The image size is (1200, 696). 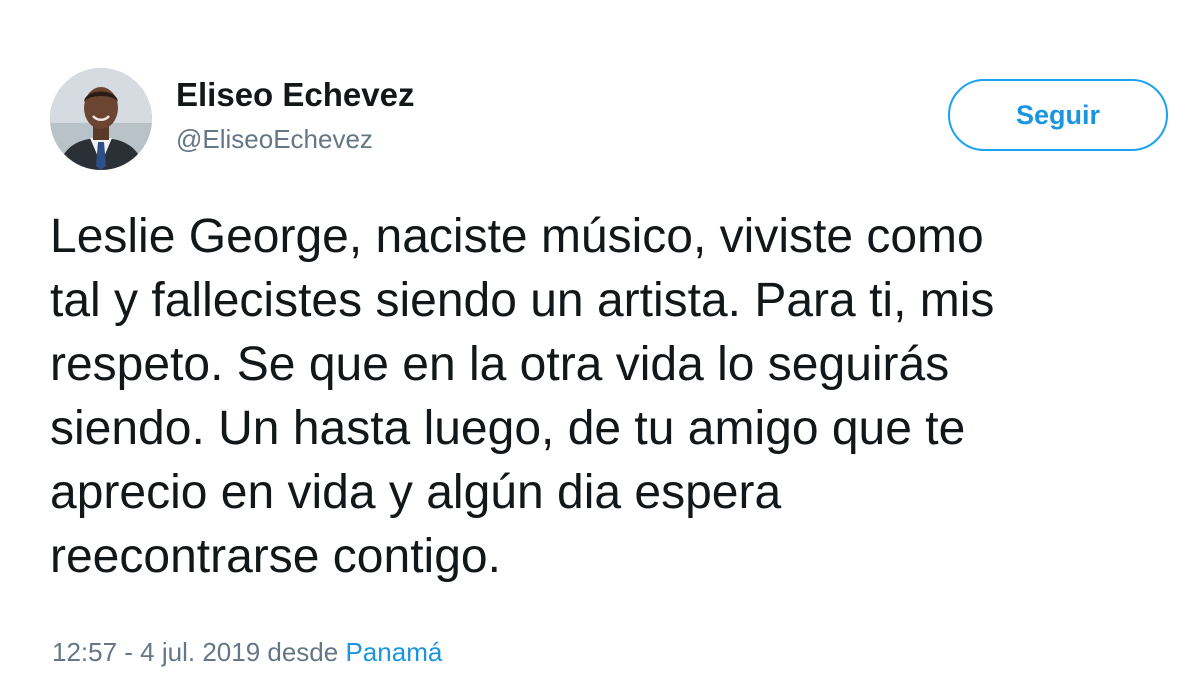 I want to click on author-name: Eliseo Echevez, so click(x=295, y=95).